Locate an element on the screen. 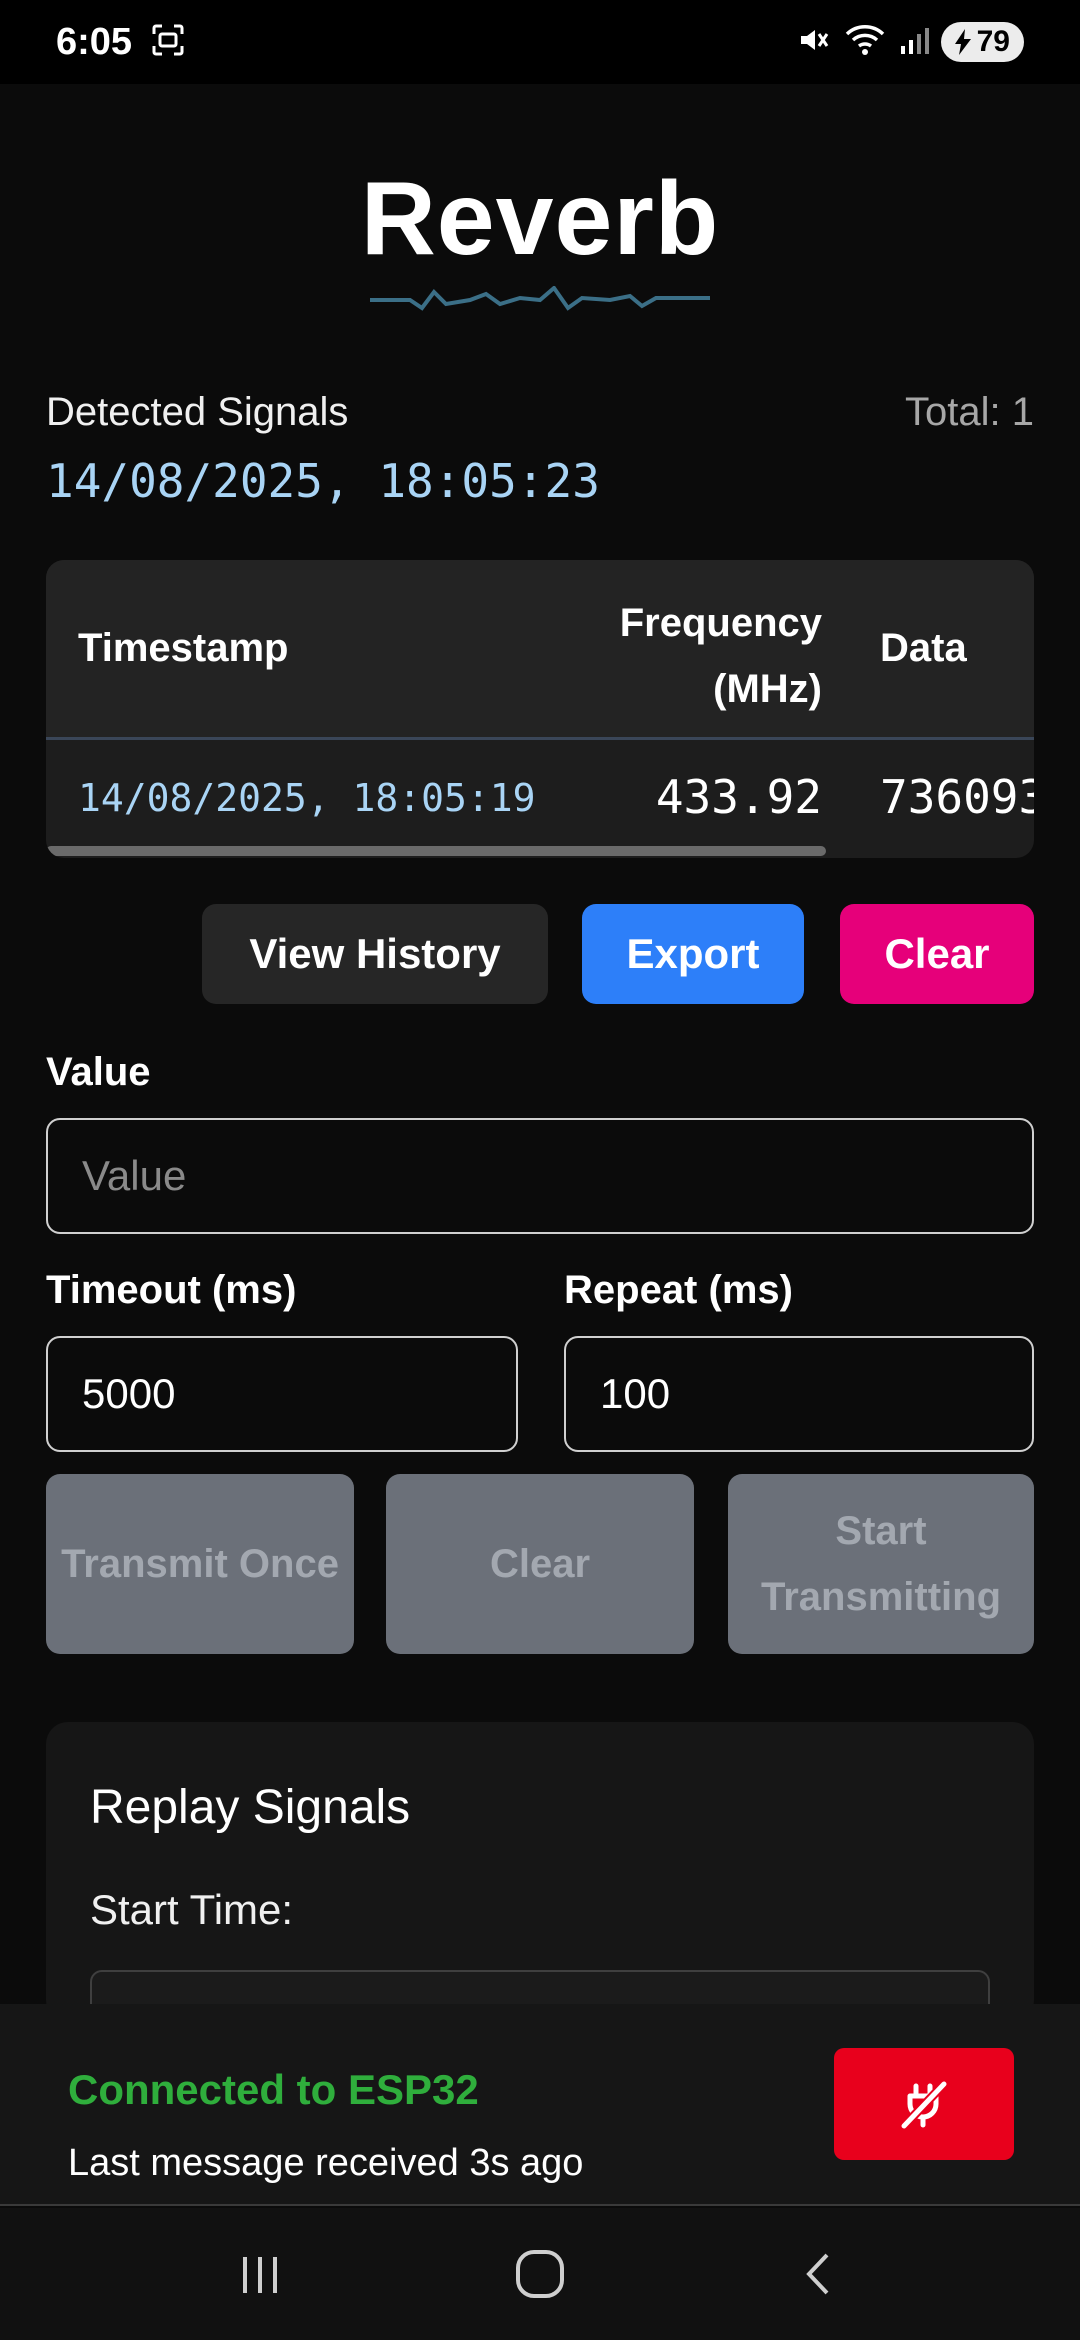 Image resolution: width=1080 pixels, height=2340 pixels. last-detected-time: 14/08/2025, 18:05:23 is located at coordinates (323, 481).